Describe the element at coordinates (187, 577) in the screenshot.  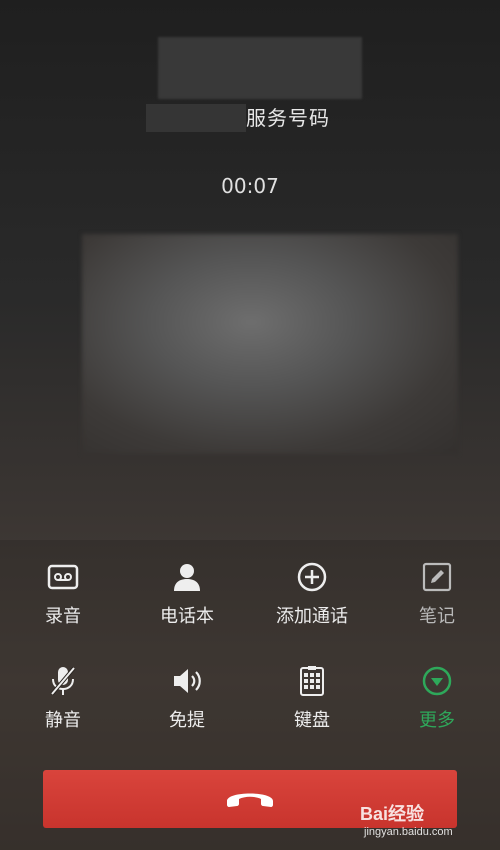
I see `contacts-icon` at that location.